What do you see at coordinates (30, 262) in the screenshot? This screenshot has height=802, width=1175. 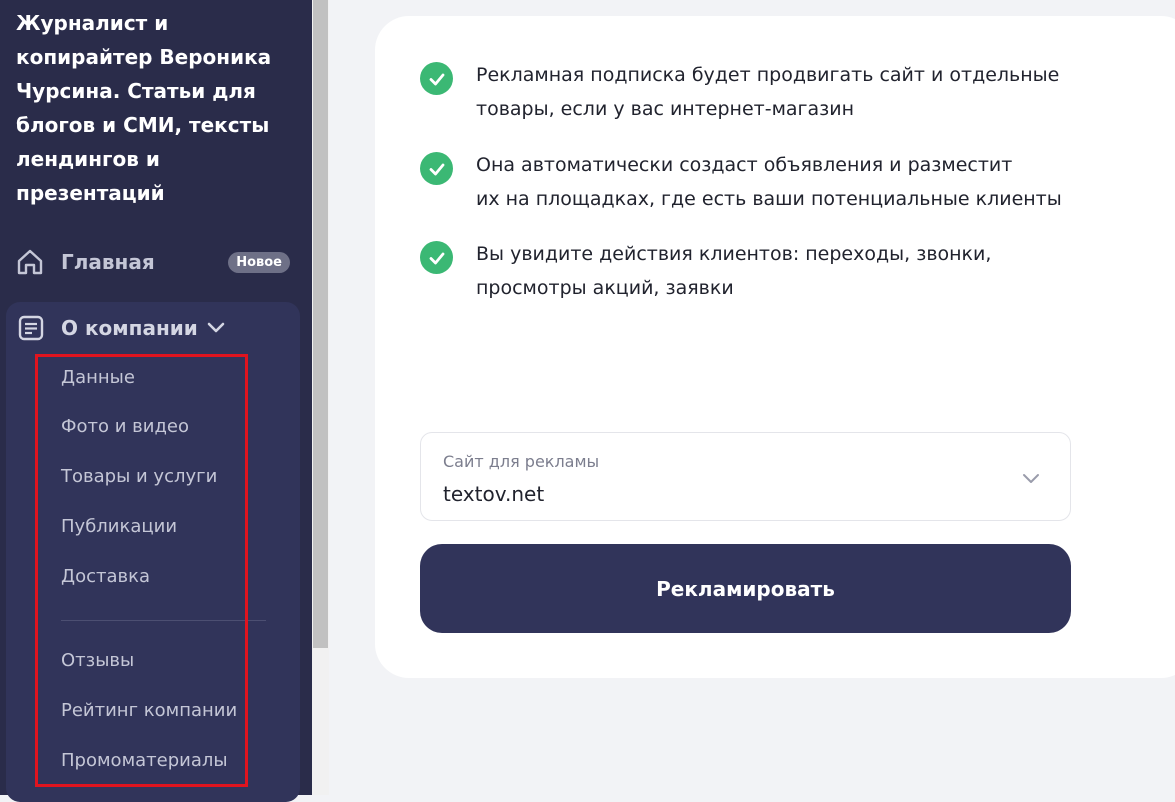 I see `home-icon` at bounding box center [30, 262].